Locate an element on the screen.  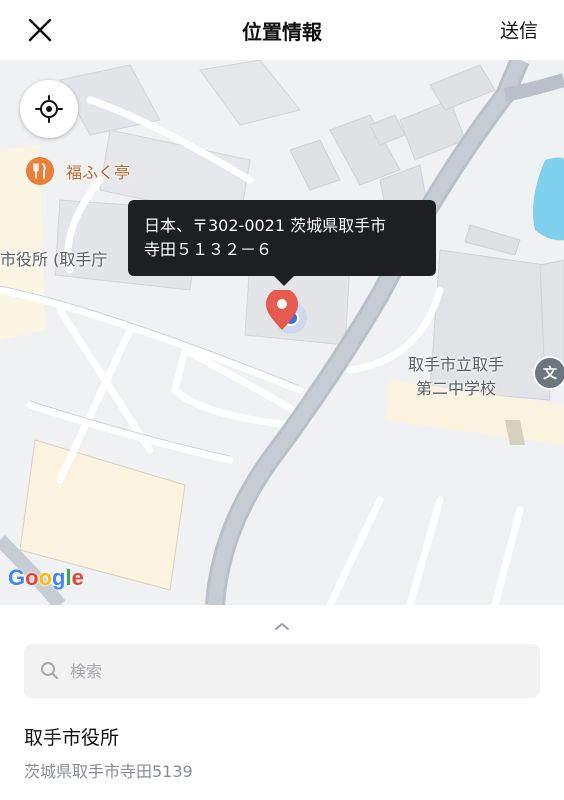
location-pin is located at coordinates (288, 314).